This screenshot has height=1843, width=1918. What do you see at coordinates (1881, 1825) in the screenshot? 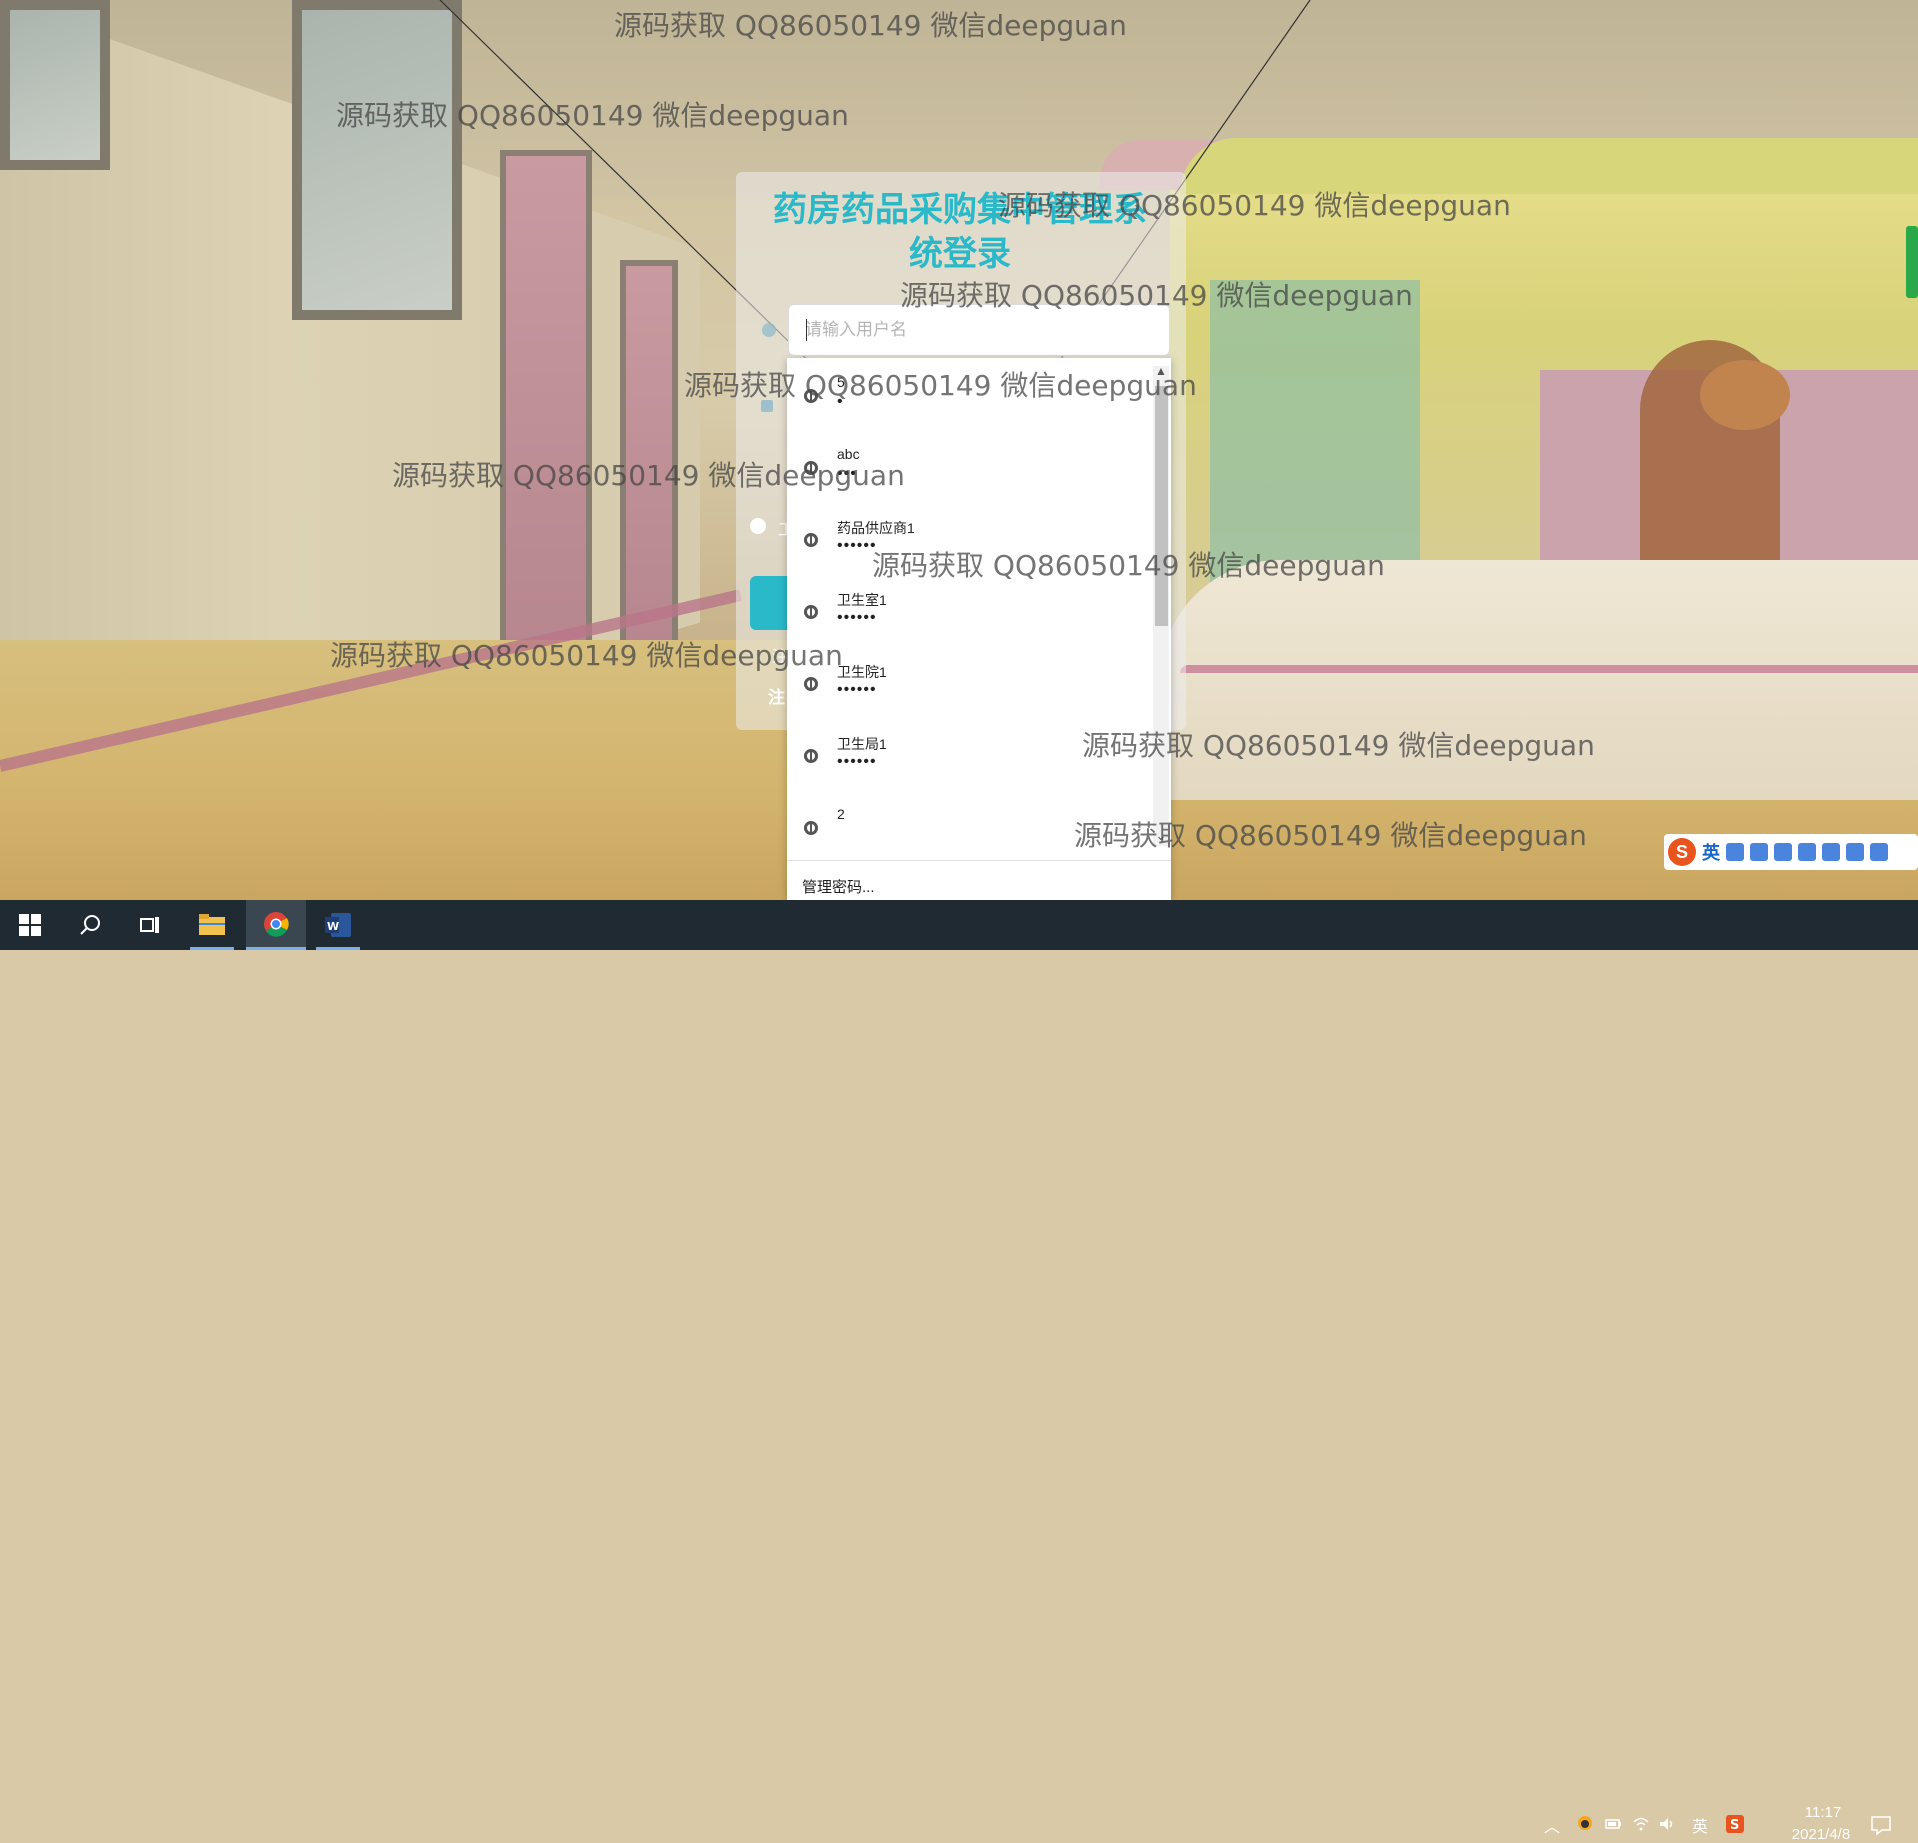
I see `notification-center-icon` at bounding box center [1881, 1825].